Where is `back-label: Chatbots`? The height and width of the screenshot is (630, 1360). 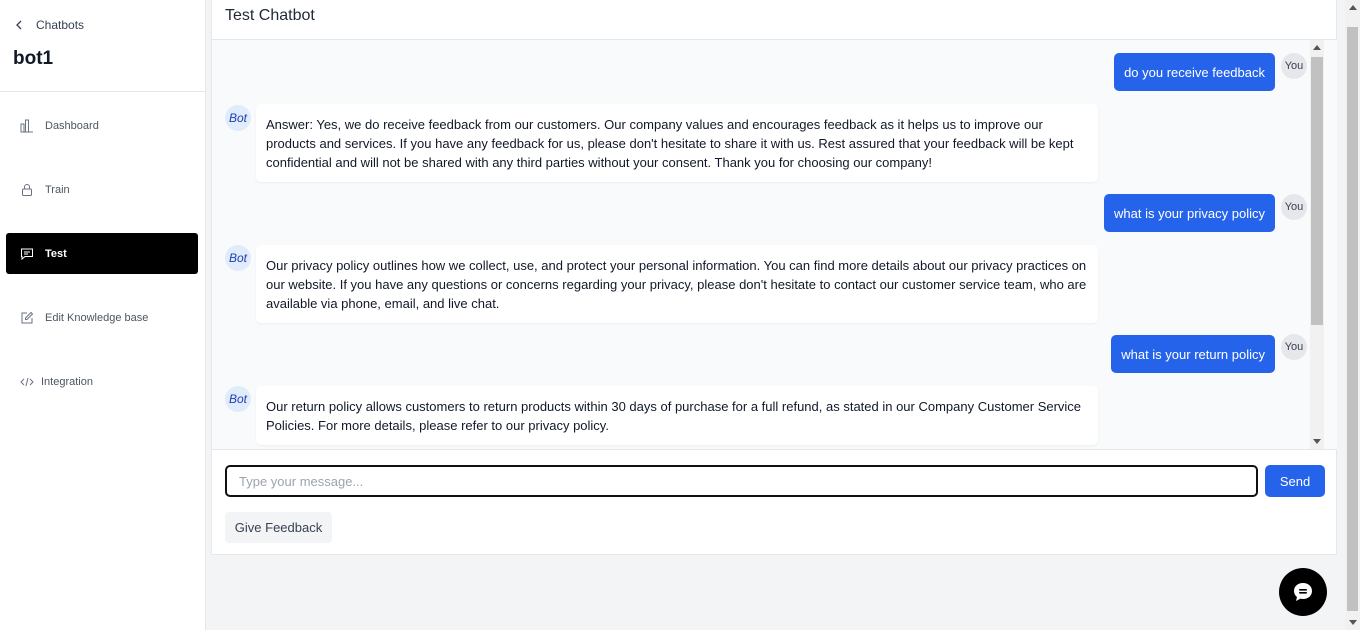 back-label: Chatbots is located at coordinates (60, 25).